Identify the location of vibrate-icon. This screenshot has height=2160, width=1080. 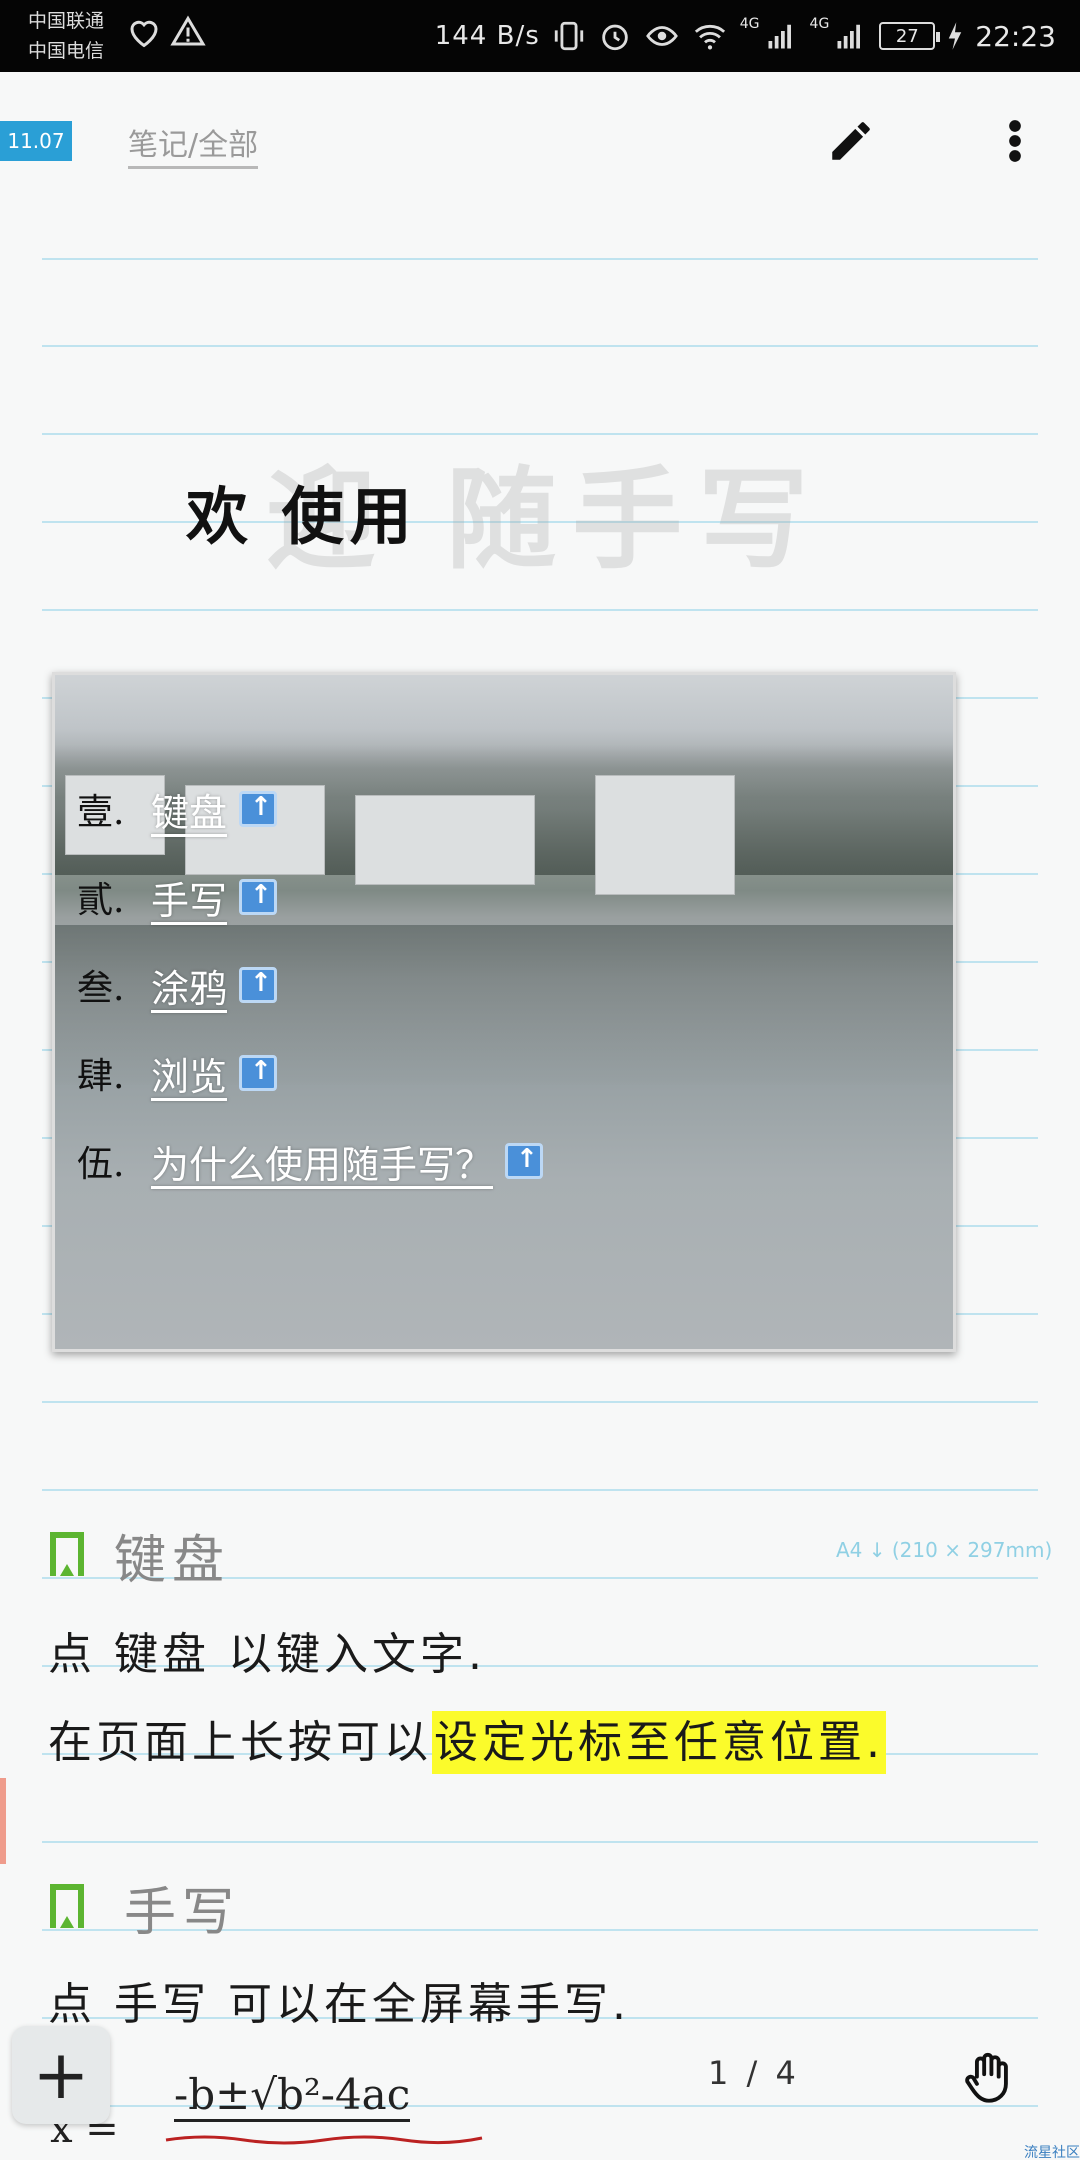
(568, 36).